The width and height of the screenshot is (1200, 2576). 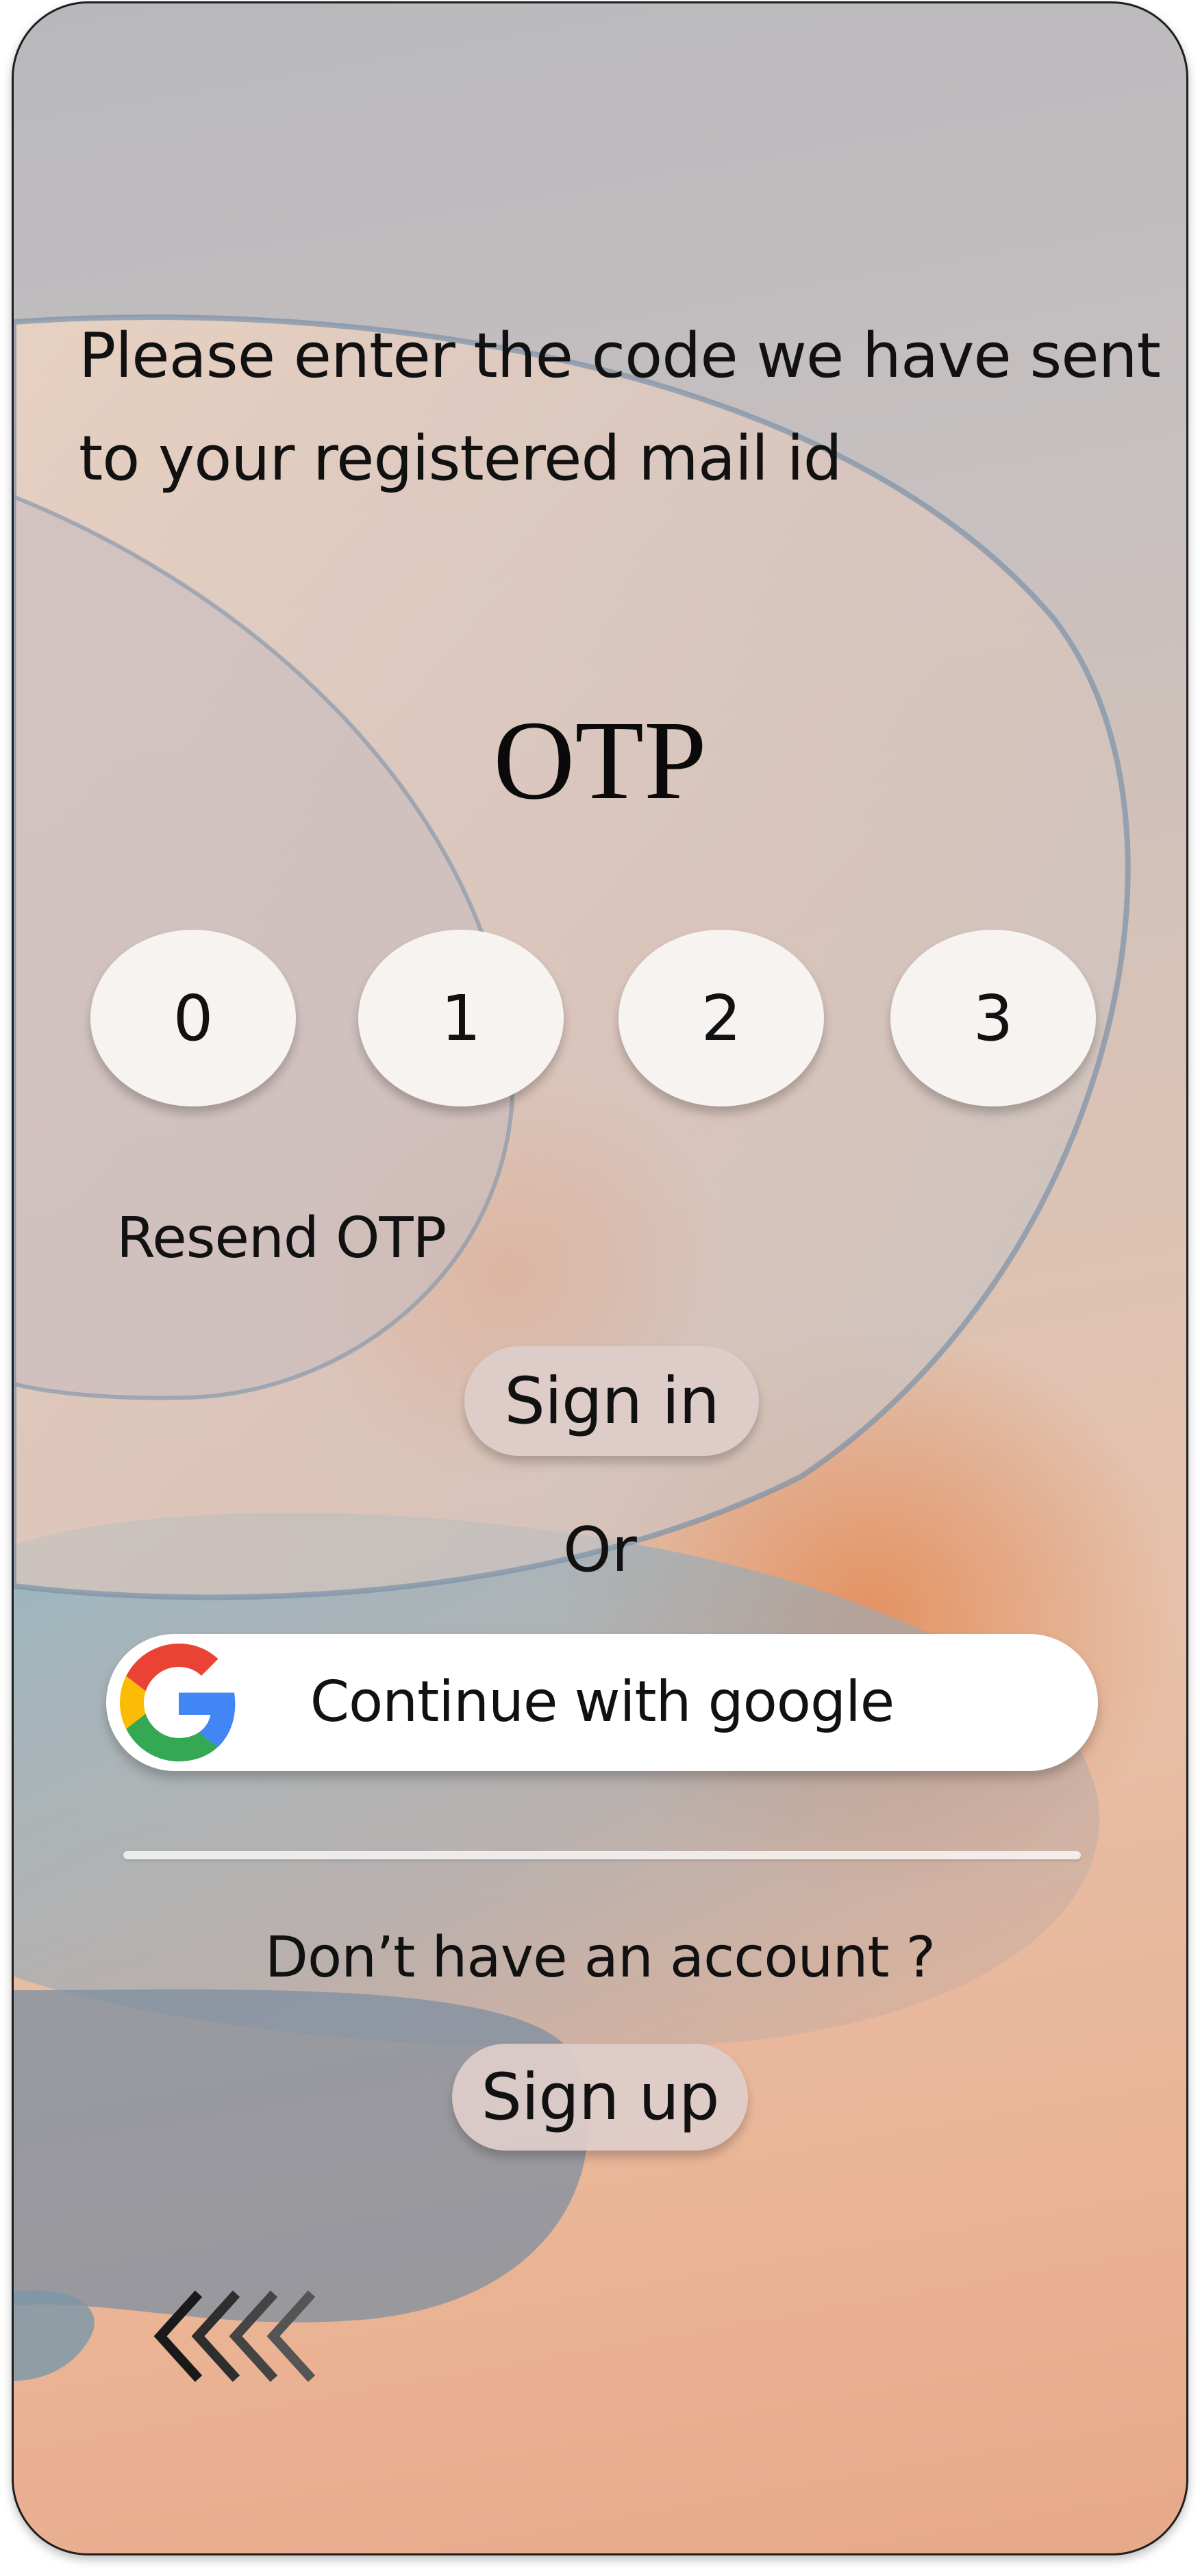 I want to click on otp-digit-2: 1, so click(x=461, y=1018).